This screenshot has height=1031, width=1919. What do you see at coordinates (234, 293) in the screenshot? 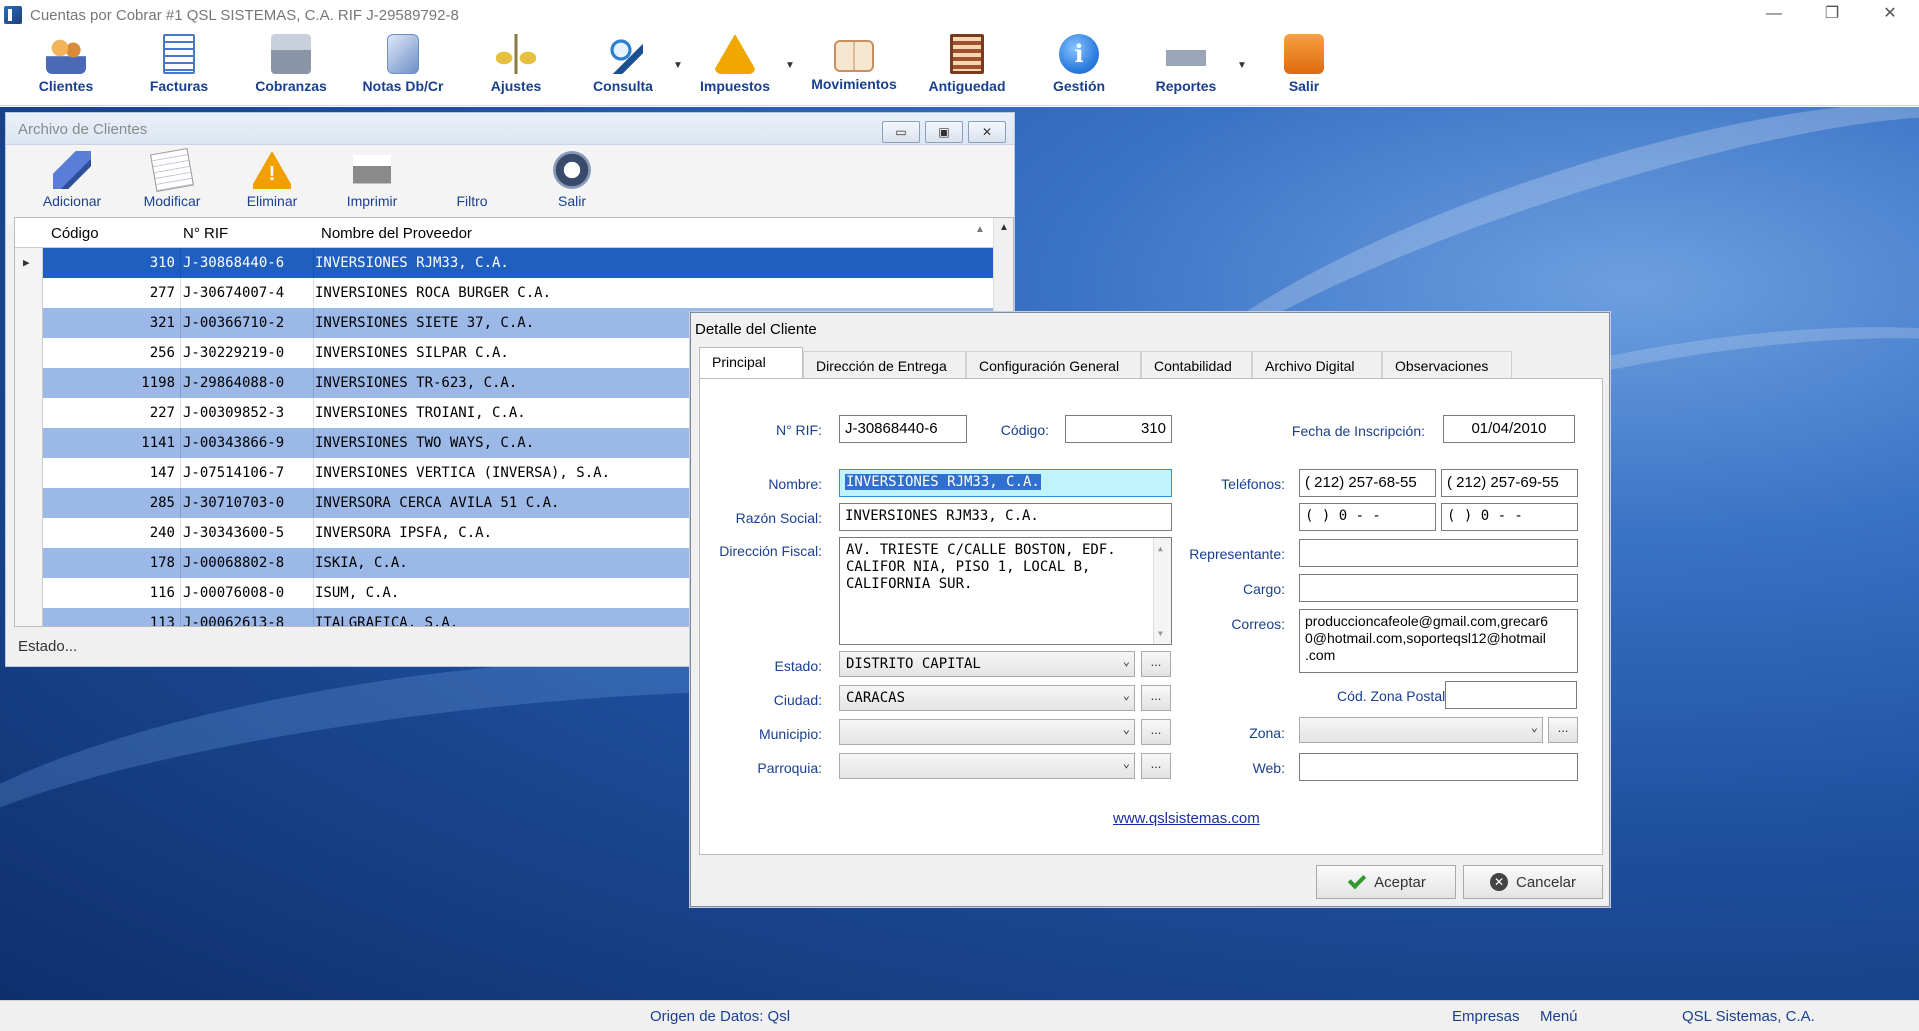
I see `cell-rif: J-30674007-4` at bounding box center [234, 293].